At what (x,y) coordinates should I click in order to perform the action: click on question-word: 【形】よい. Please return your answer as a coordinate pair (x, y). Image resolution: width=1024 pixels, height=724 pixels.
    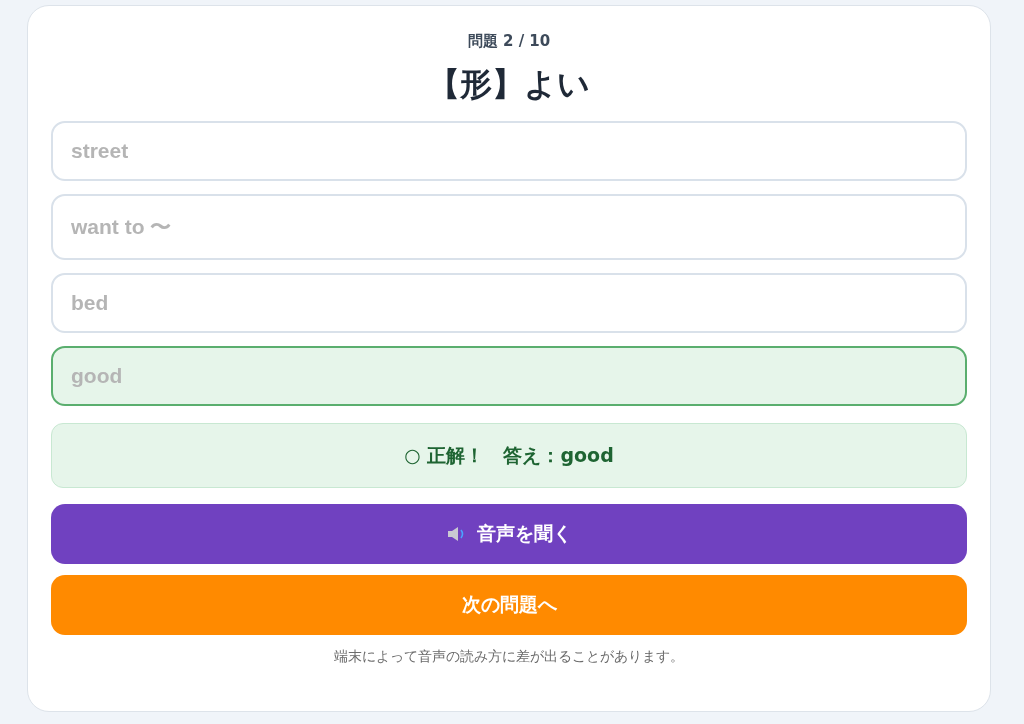
    Looking at the image, I should click on (509, 84).